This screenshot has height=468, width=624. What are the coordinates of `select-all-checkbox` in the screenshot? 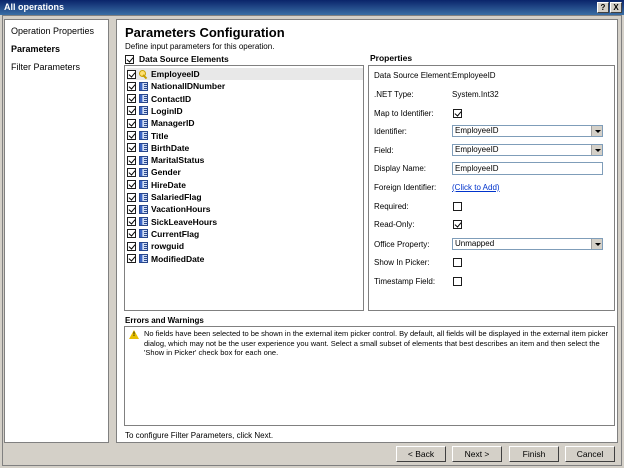 It's located at (129, 59).